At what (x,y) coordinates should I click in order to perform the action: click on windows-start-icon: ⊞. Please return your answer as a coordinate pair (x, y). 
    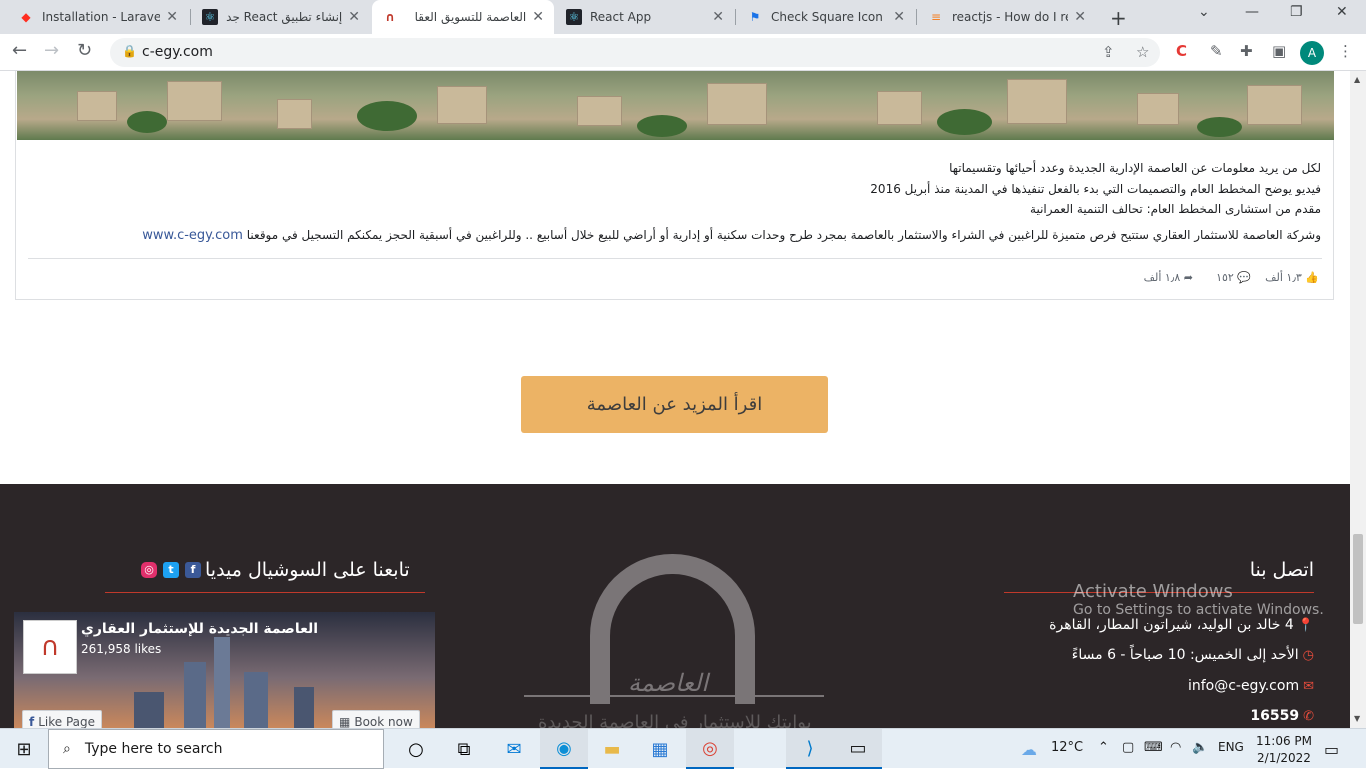
    Looking at the image, I should click on (24, 749).